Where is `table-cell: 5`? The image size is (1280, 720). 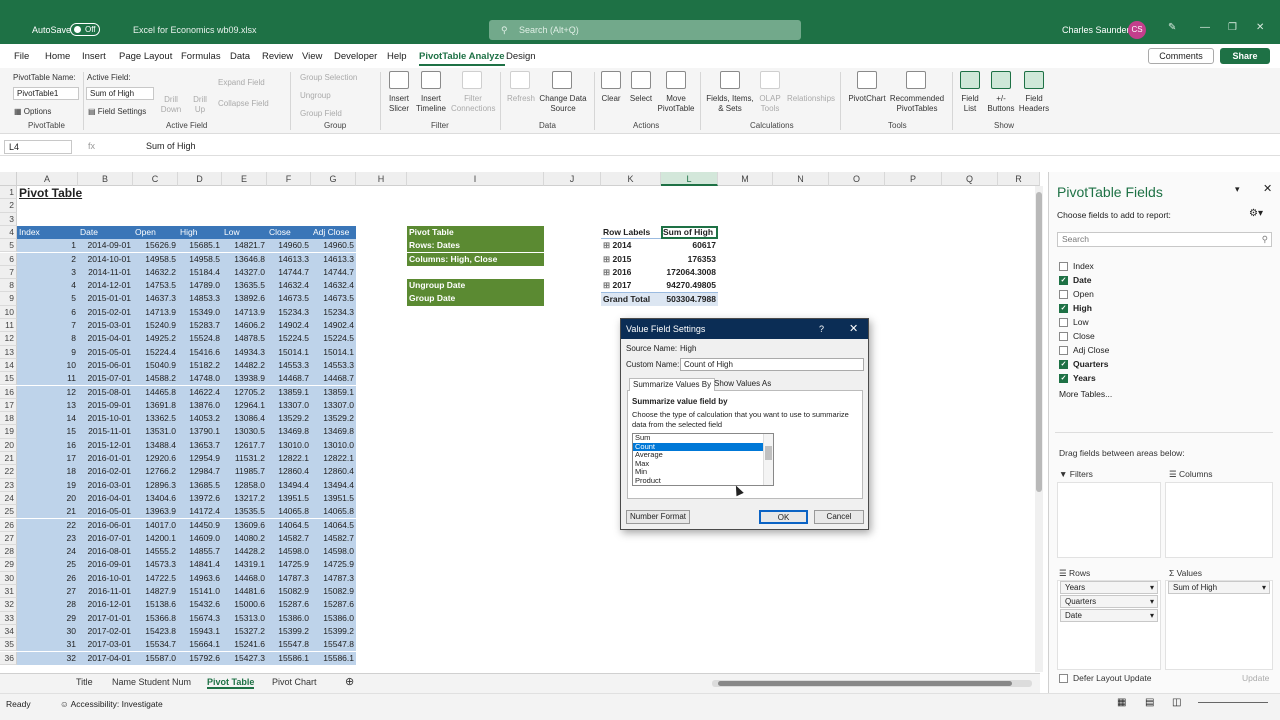
table-cell: 5 is located at coordinates (47, 299).